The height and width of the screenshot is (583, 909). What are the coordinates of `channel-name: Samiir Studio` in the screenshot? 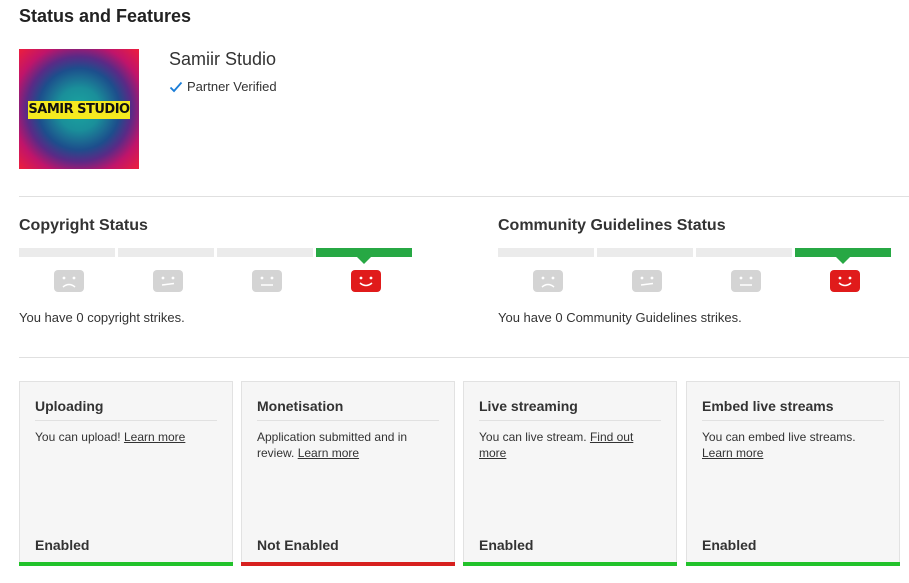 It's located at (223, 59).